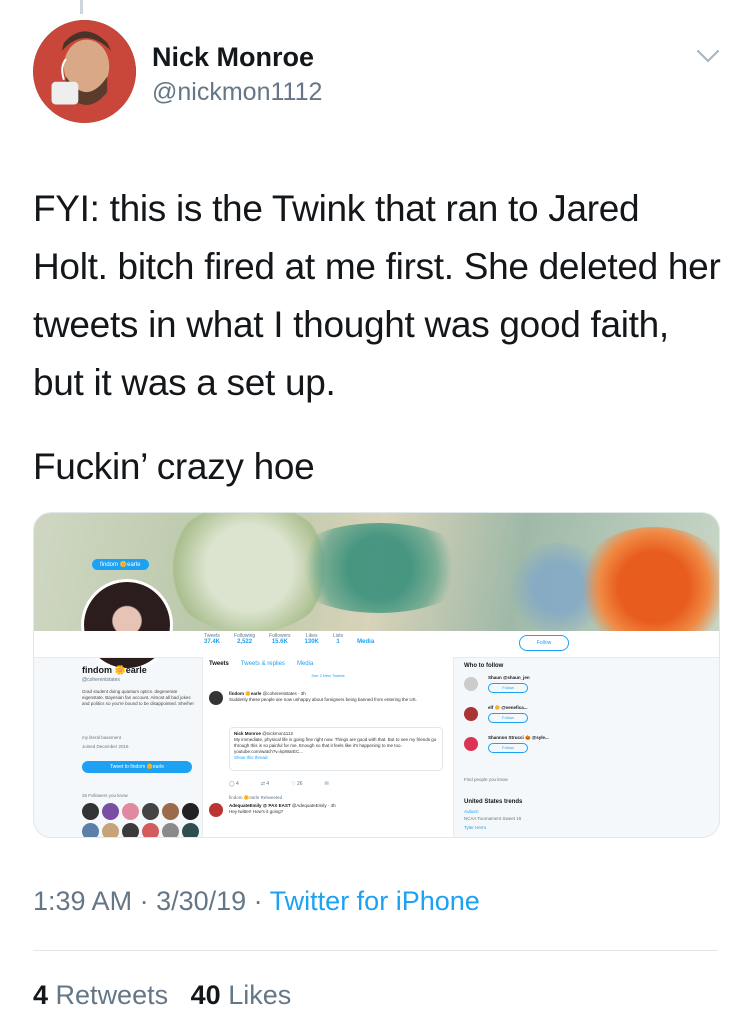  What do you see at coordinates (311, 639) in the screenshot?
I see `stat-likes: Likes 130K` at bounding box center [311, 639].